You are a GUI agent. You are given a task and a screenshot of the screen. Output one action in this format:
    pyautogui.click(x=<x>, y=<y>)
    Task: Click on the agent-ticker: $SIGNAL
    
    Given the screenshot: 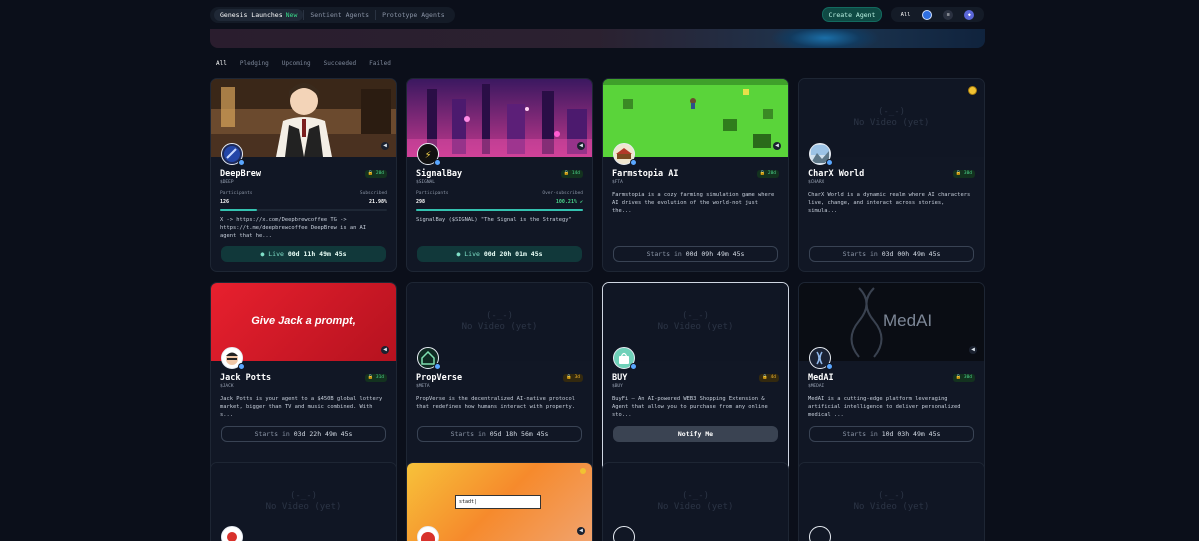 What is the action you would take?
    pyautogui.click(x=425, y=182)
    